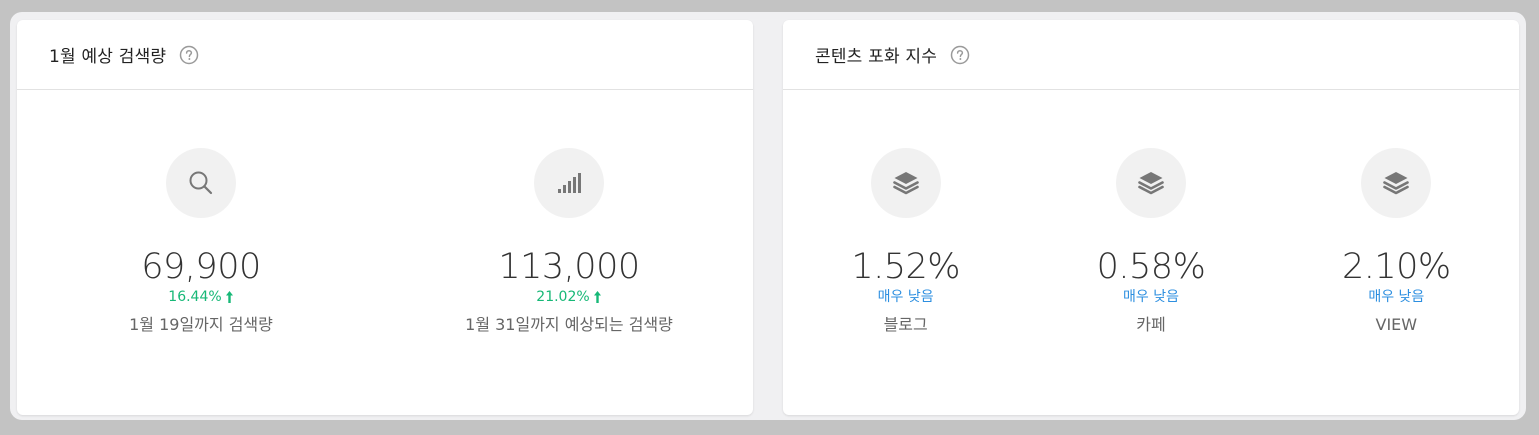  What do you see at coordinates (569, 267) in the screenshot?
I see `stat-value: 113,000` at bounding box center [569, 267].